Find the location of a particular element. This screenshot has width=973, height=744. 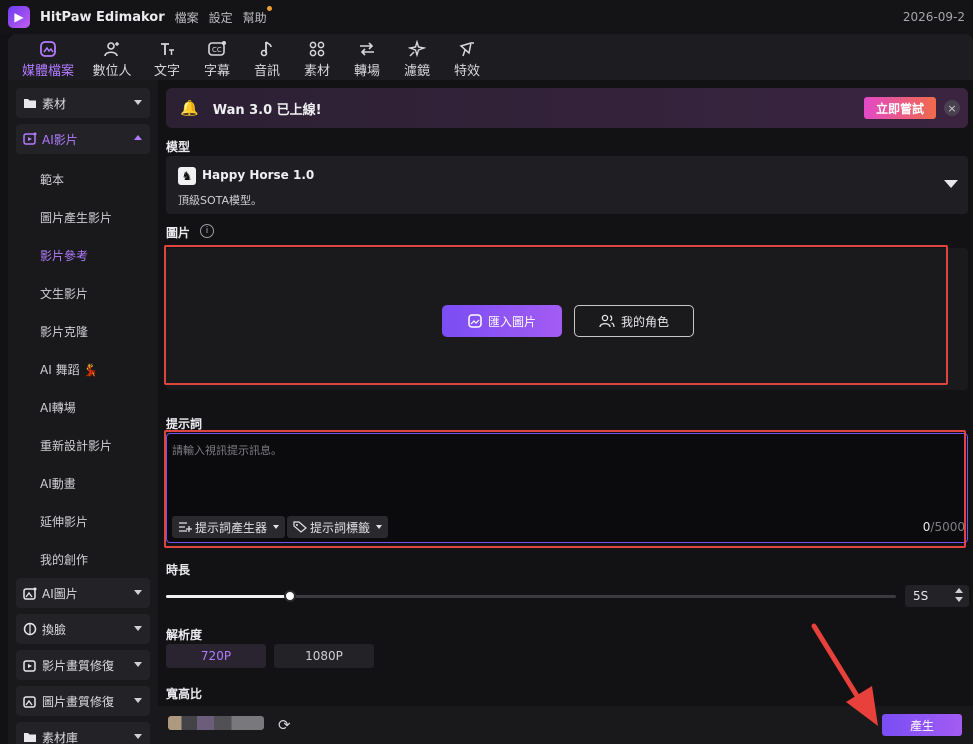

image-section-label: 圖片 is located at coordinates (178, 233).